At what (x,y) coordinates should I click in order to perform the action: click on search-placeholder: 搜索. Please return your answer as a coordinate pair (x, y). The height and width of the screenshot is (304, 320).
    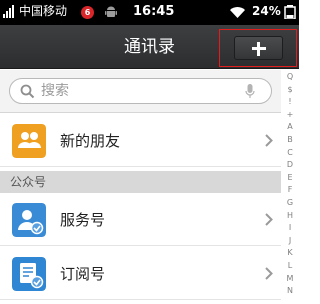
    Looking at the image, I should click on (55, 91).